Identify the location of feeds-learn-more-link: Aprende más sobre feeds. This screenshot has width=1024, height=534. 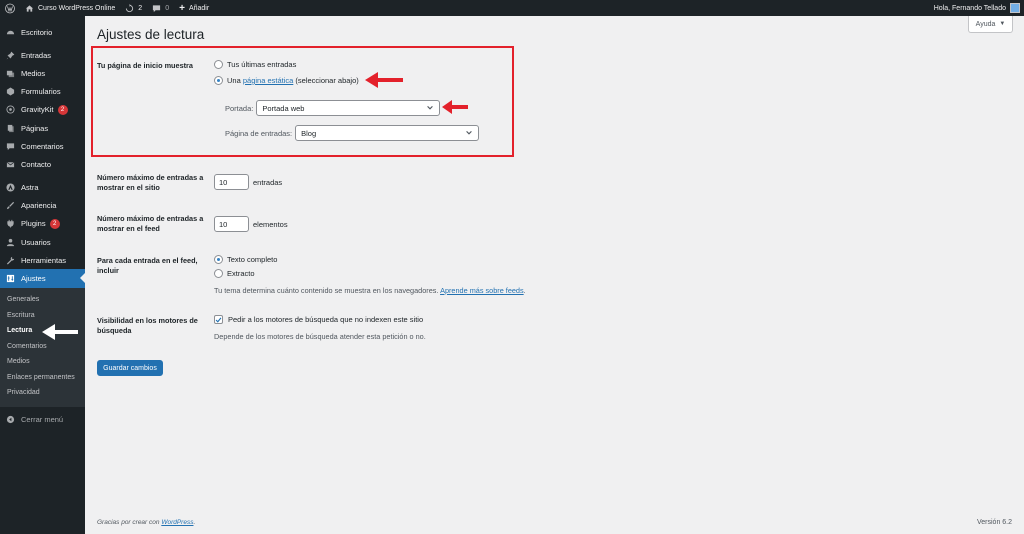
(482, 290).